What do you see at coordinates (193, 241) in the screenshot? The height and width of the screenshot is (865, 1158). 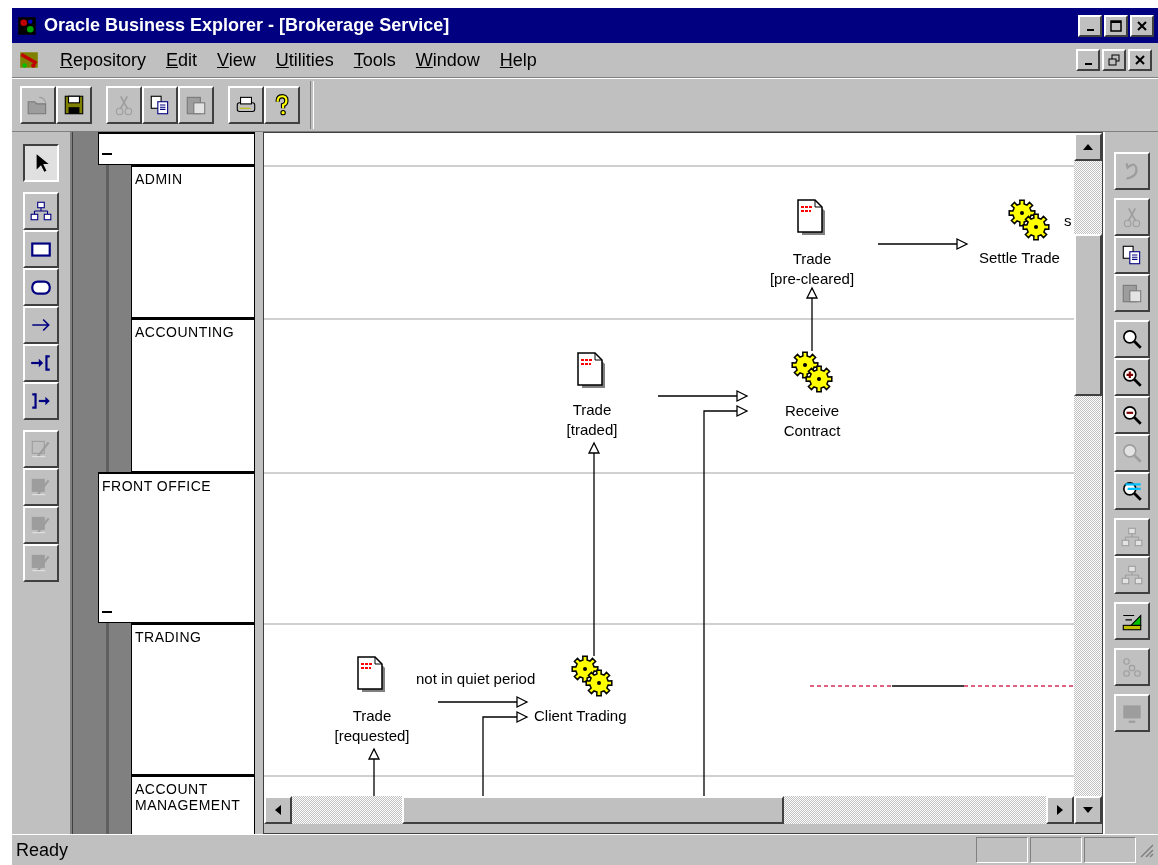 I see `lane-box: ADMIN` at bounding box center [193, 241].